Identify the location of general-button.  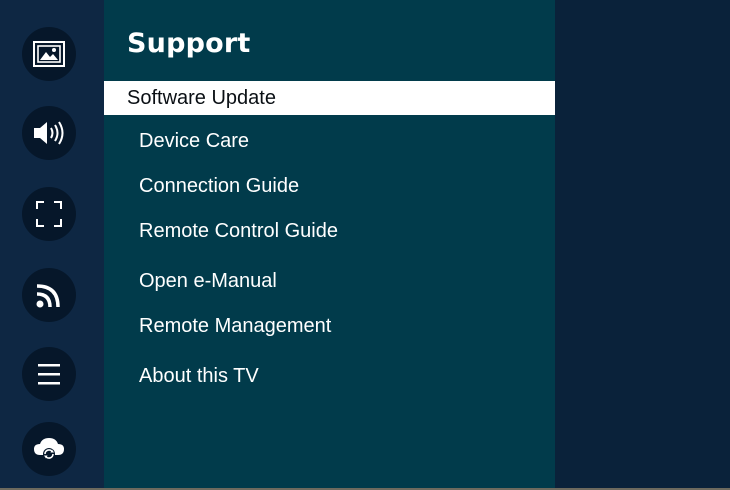
(49, 374).